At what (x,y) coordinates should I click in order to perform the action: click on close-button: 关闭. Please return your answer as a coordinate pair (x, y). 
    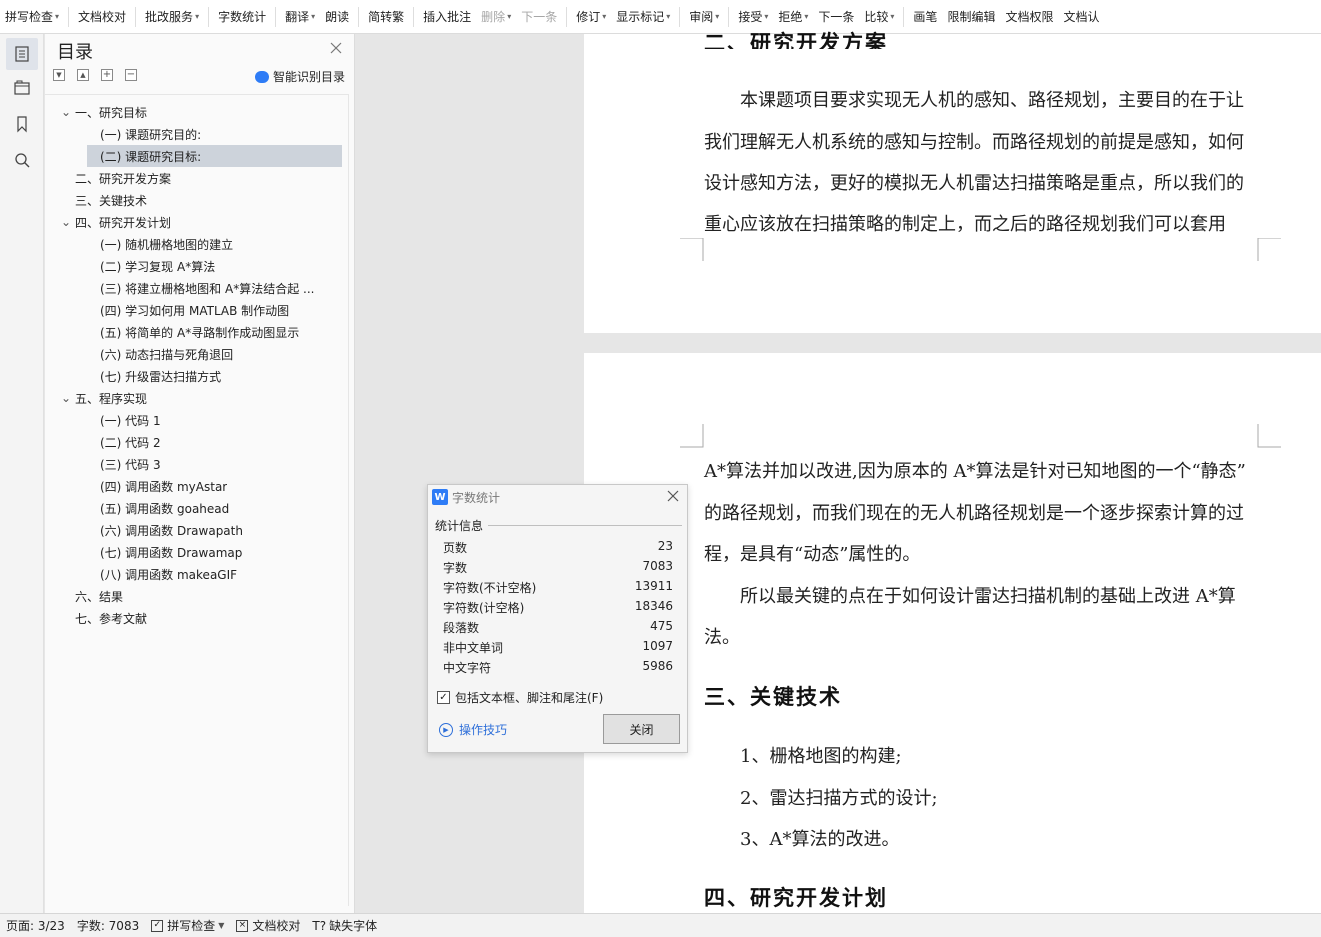
    Looking at the image, I should click on (641, 729).